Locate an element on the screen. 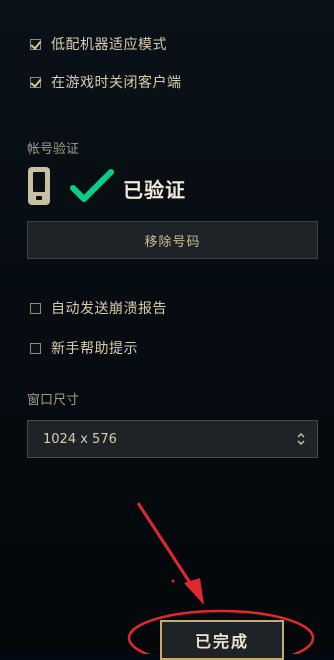  green-checkmark-icon is located at coordinates (92, 185).